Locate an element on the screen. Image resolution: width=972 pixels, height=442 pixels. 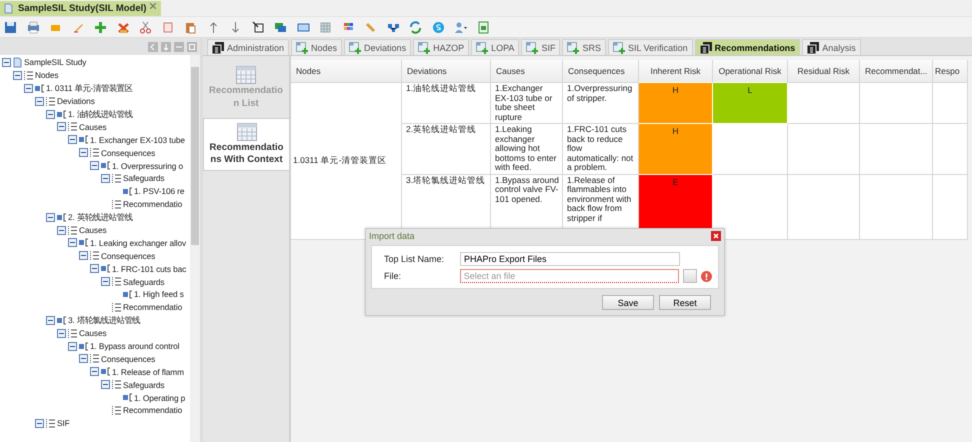
tree-item: 1. 0311 单元-清管装置区 is located at coordinates (89, 88).